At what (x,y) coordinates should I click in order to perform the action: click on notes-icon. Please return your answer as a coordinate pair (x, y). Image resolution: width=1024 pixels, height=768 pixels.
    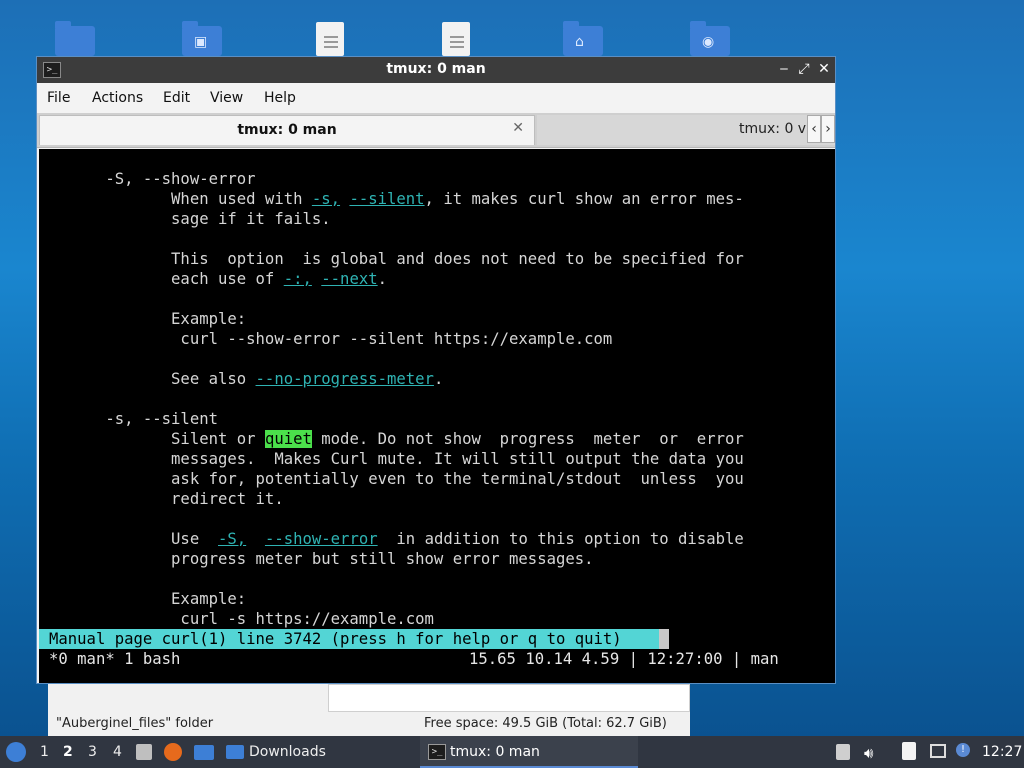
    Looking at the image, I should click on (909, 751).